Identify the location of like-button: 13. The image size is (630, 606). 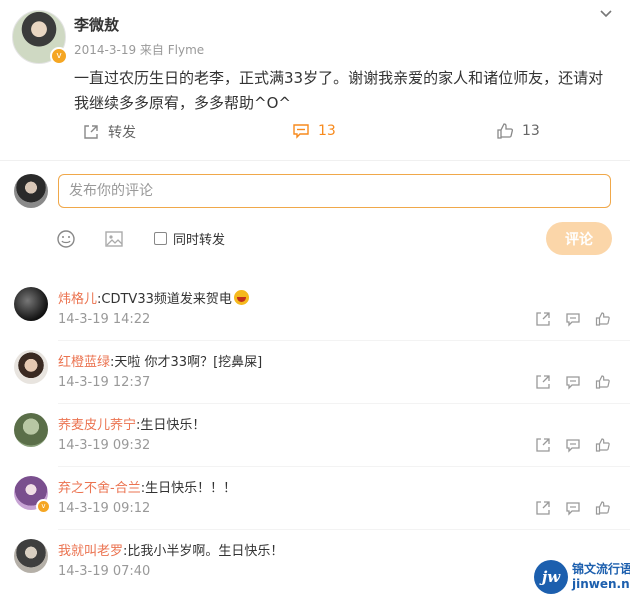
(518, 131).